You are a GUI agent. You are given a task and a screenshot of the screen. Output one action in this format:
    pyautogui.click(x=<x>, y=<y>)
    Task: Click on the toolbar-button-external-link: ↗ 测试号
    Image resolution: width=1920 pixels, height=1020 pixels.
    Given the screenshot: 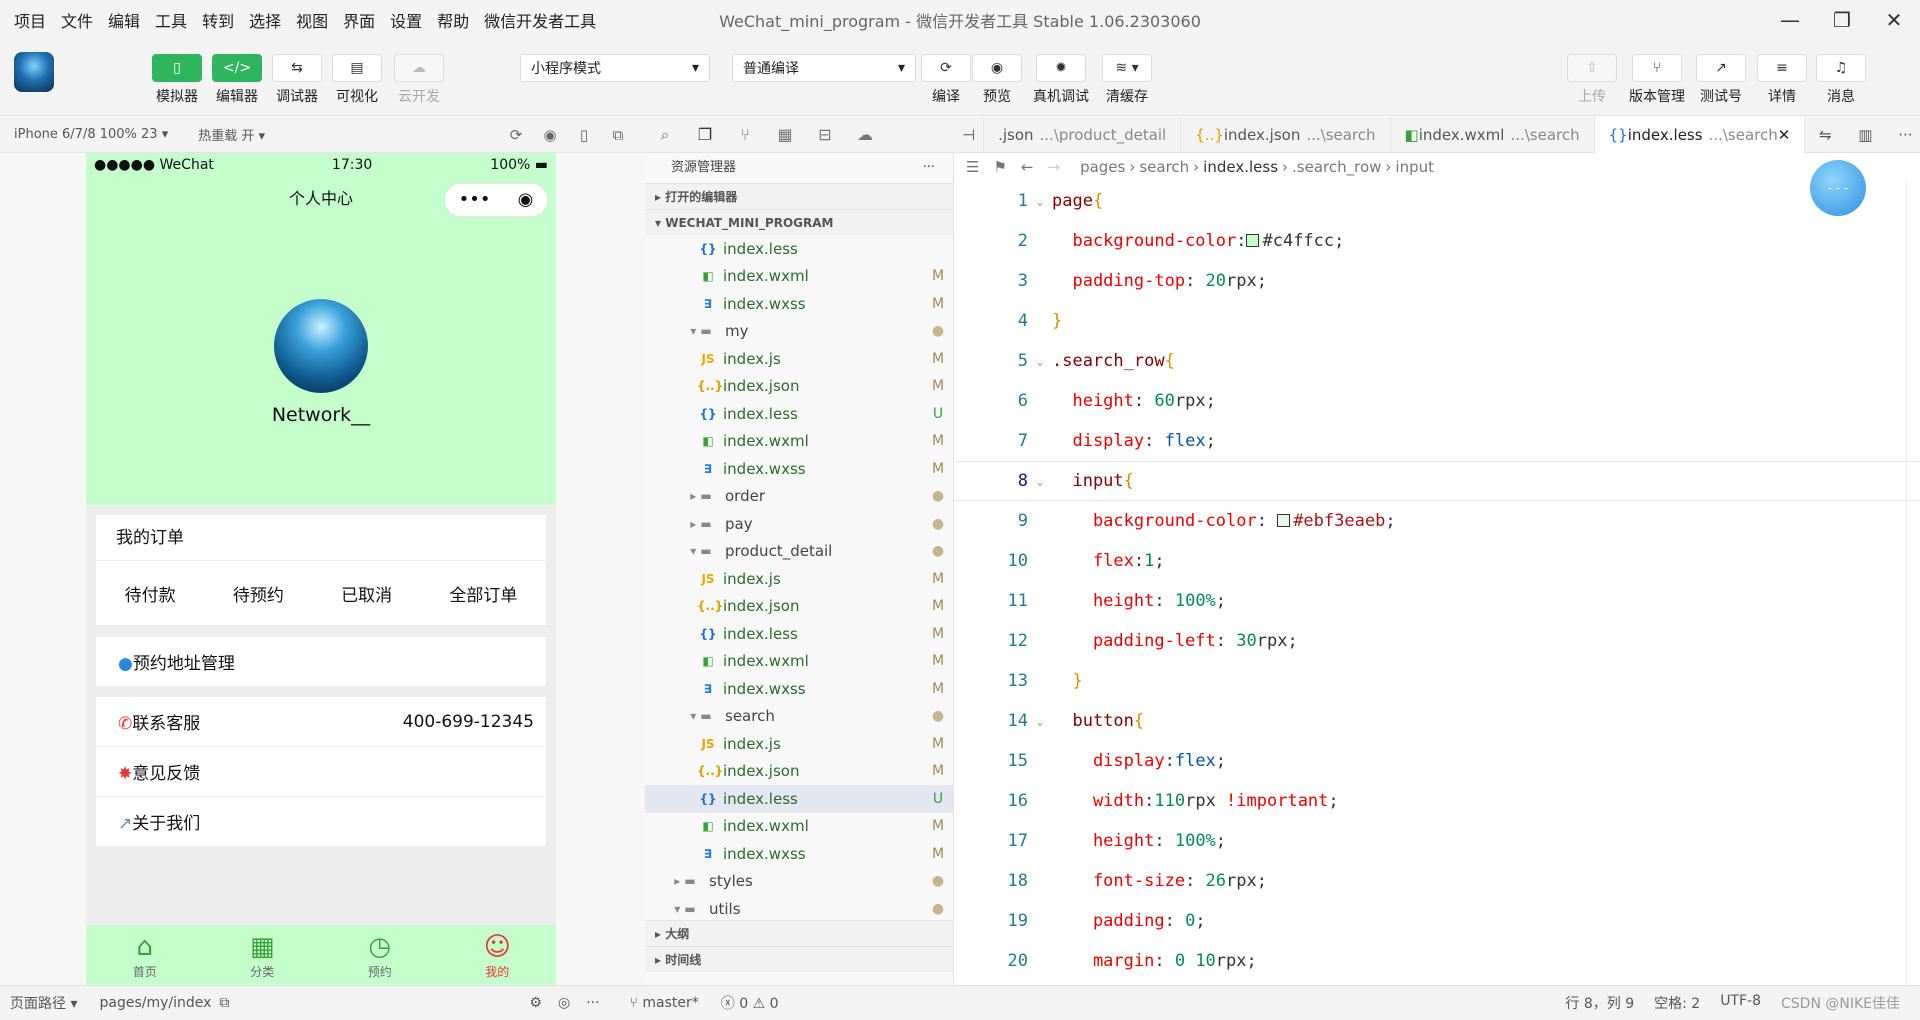 What is the action you would take?
    pyautogui.click(x=1721, y=80)
    